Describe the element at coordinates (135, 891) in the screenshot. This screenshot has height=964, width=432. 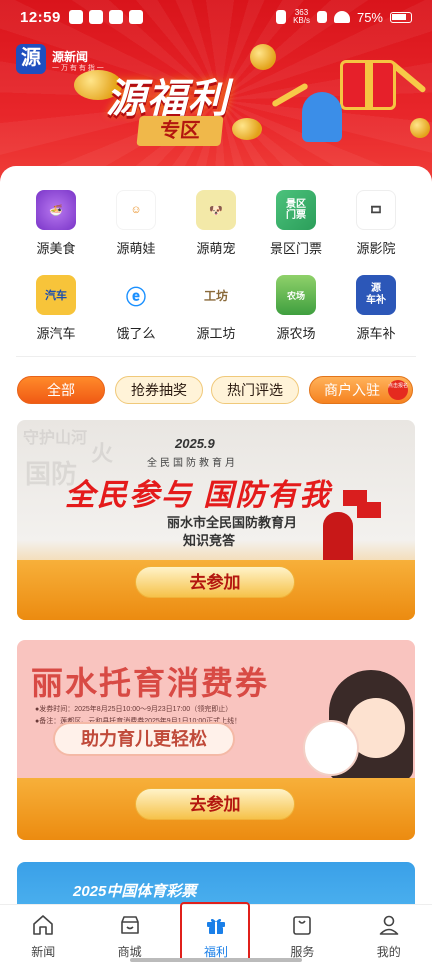
I see `banner-title: 2025中国体育彩票` at that location.